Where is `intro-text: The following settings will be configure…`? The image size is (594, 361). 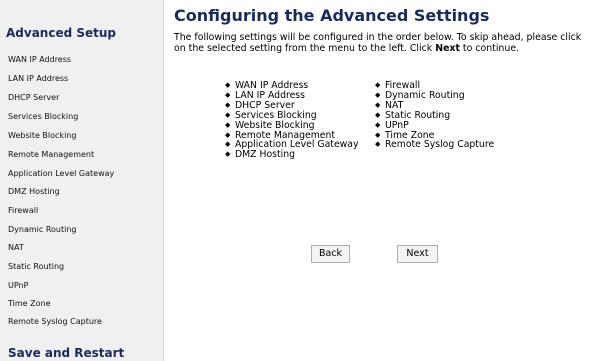 intro-text: The following settings will be configure… is located at coordinates (380, 43).